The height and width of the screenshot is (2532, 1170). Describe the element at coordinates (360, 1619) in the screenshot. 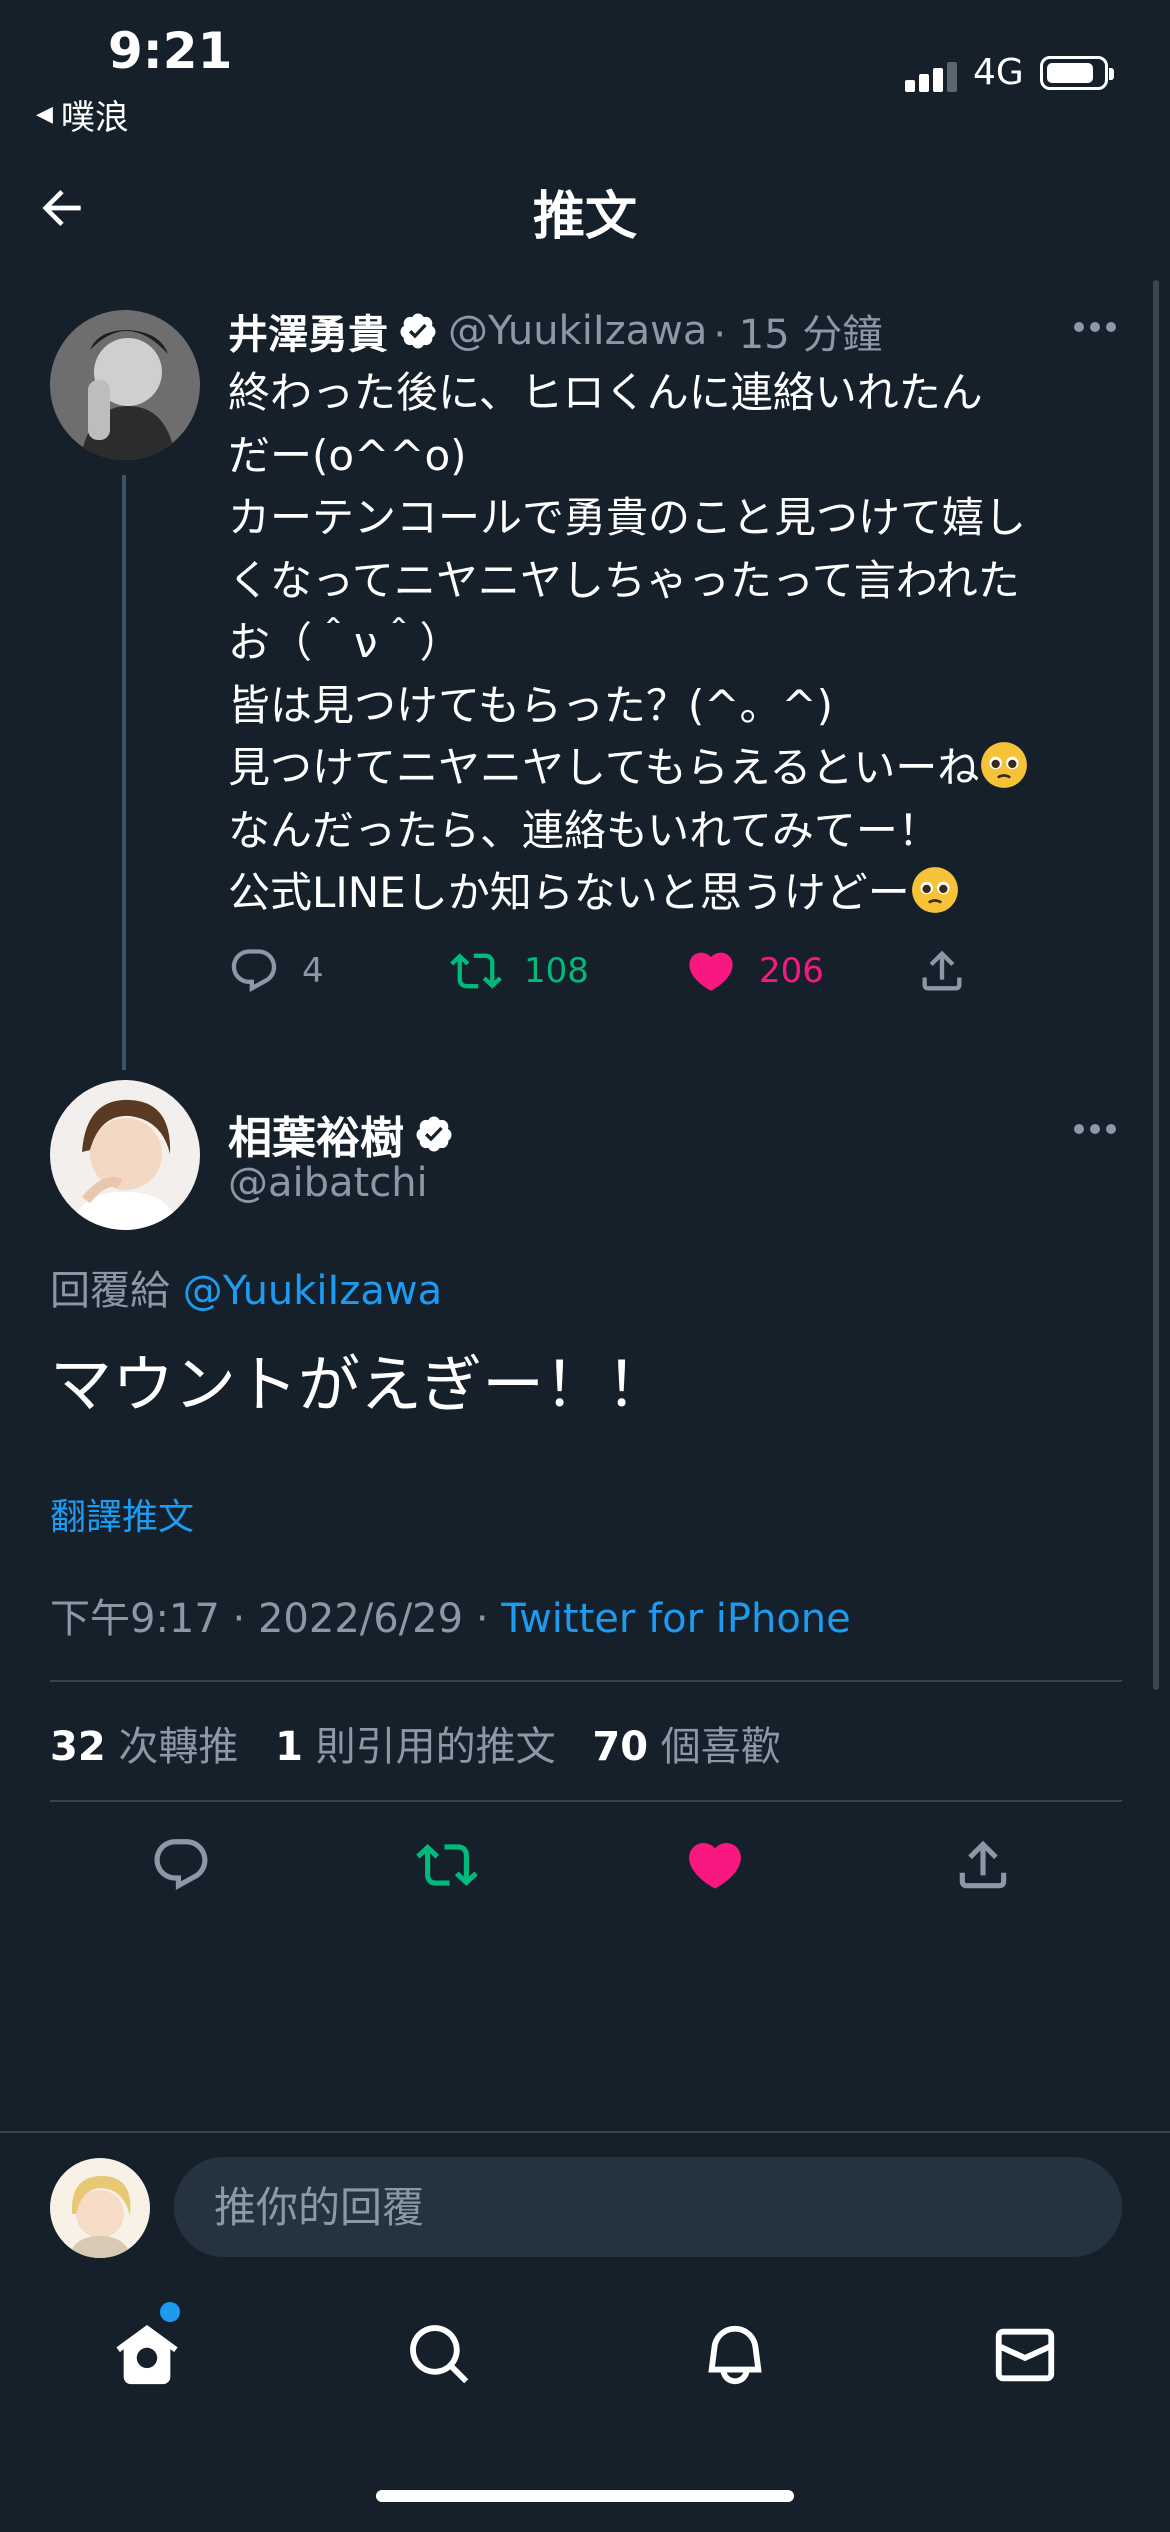

I see `tweet-date: 2022/6/29` at that location.